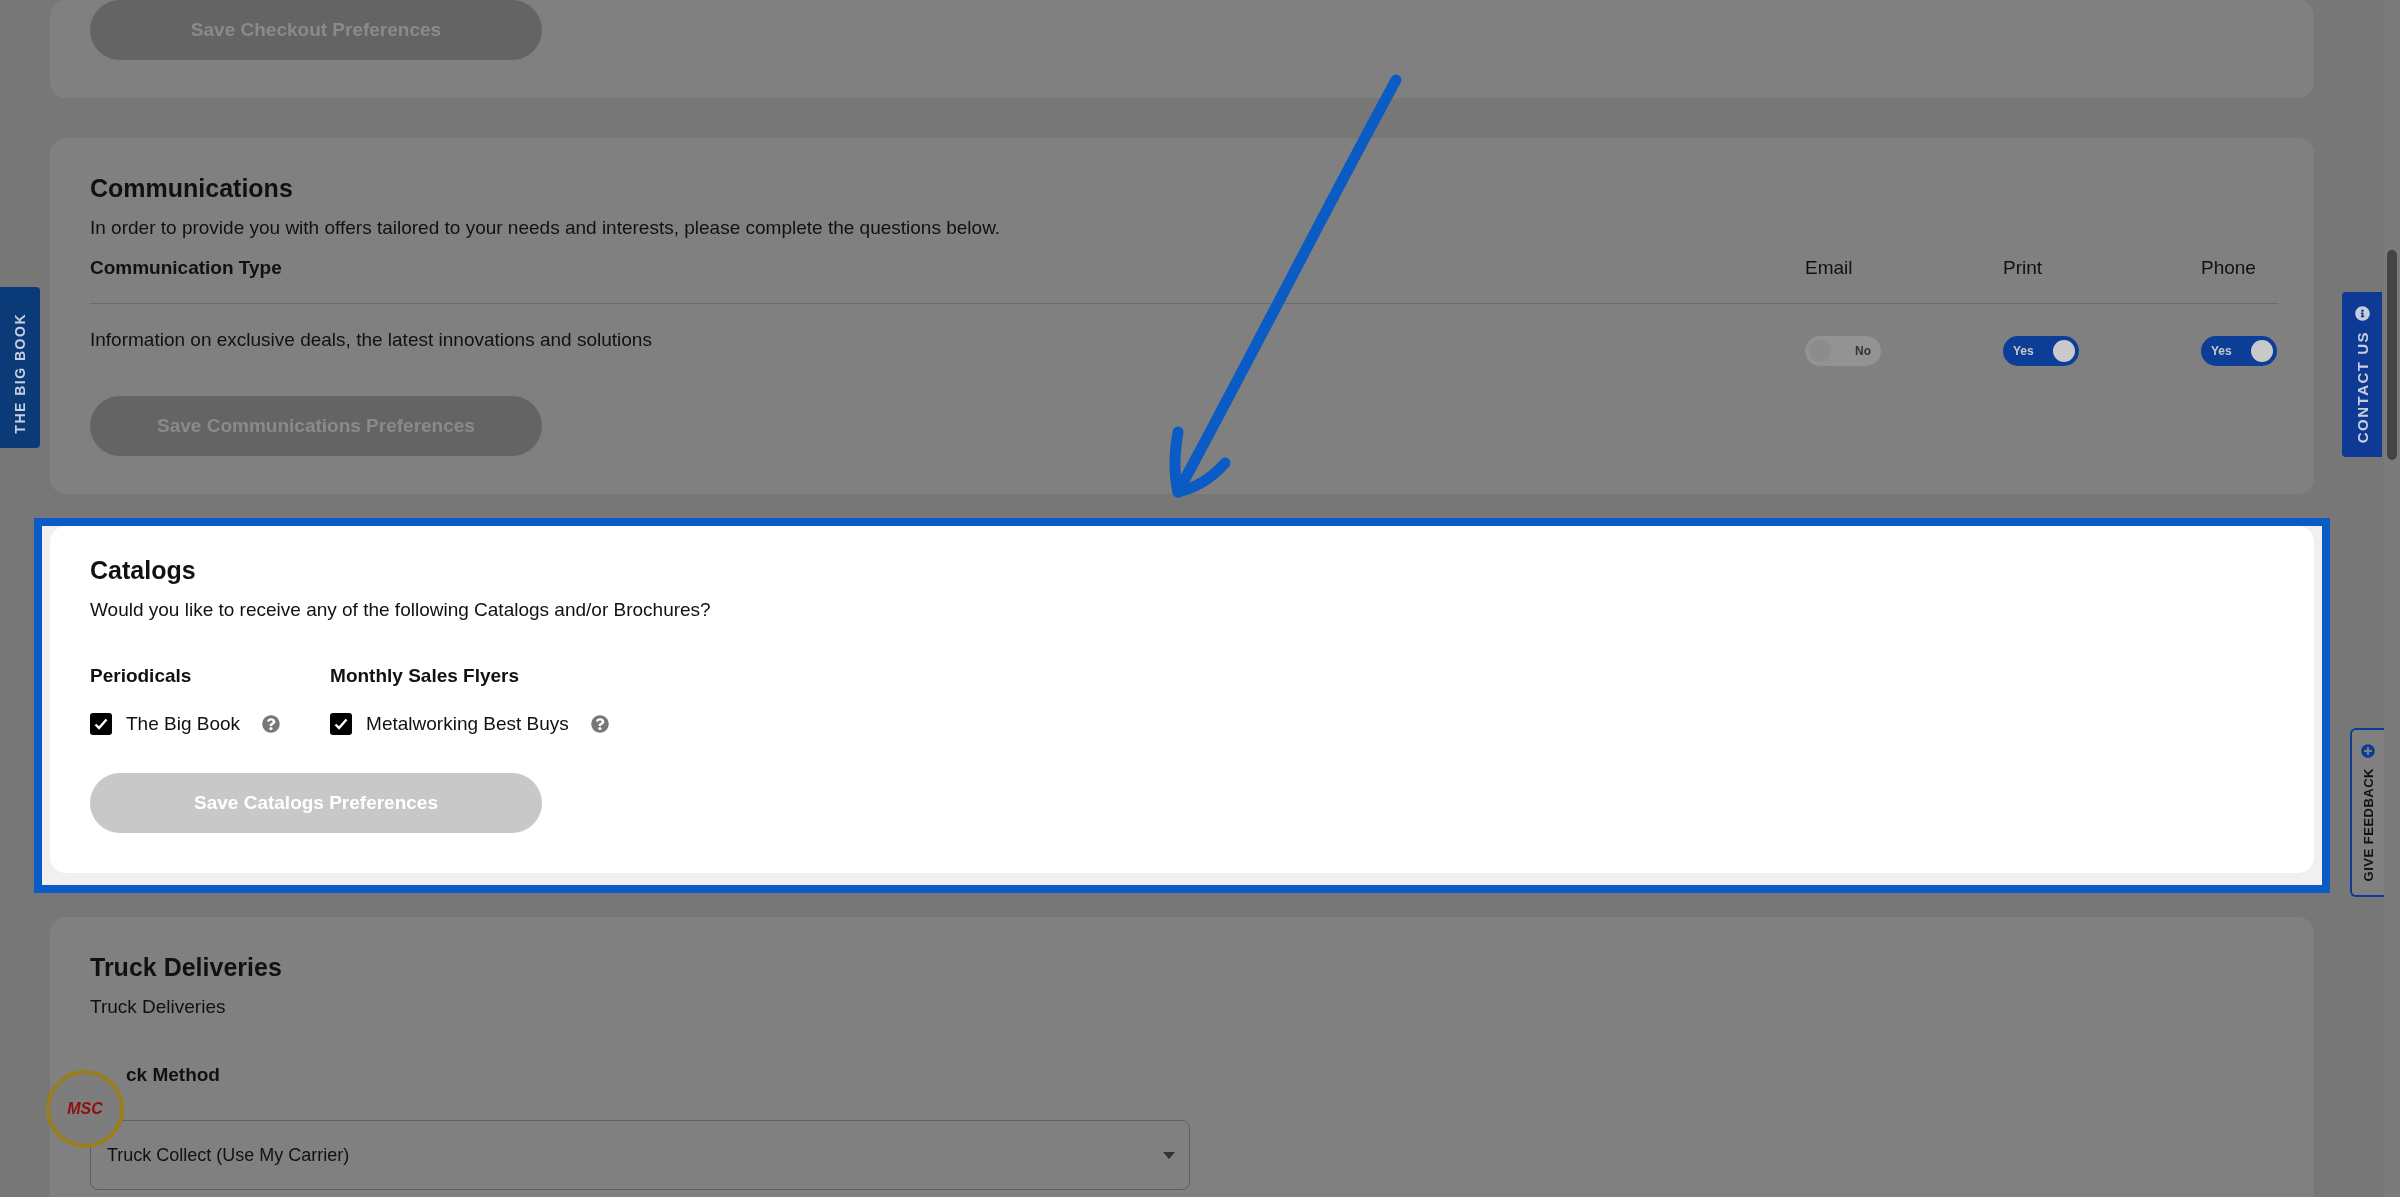 Image resolution: width=2400 pixels, height=1197 pixels. Describe the element at coordinates (158, 1007) in the screenshot. I see `section-description: Truck Deliveries` at that location.